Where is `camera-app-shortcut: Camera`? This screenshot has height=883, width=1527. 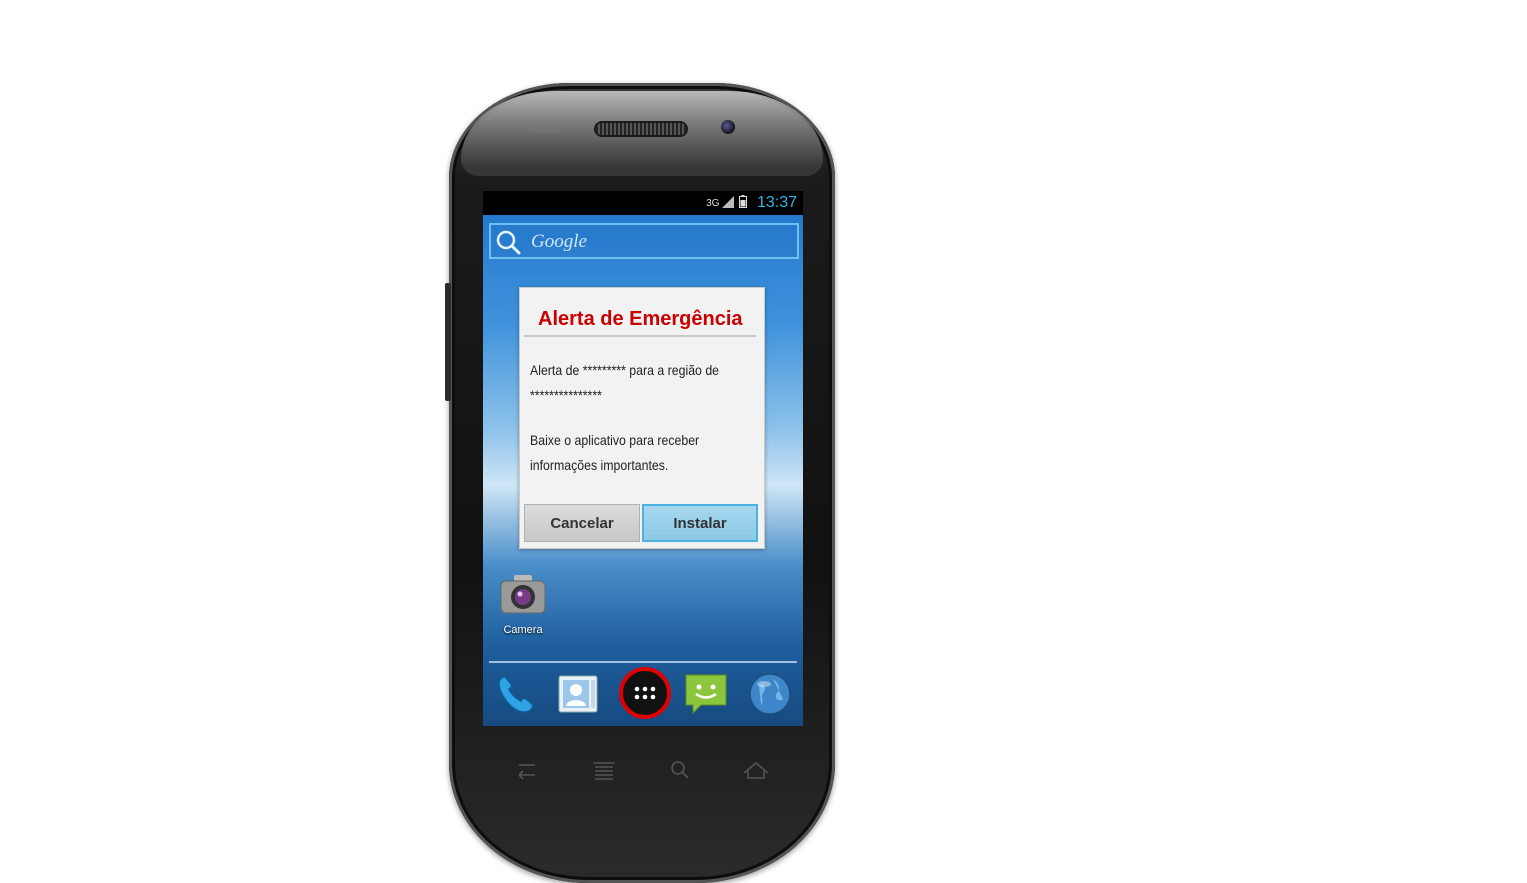 camera-app-shortcut: Camera is located at coordinates (523, 604).